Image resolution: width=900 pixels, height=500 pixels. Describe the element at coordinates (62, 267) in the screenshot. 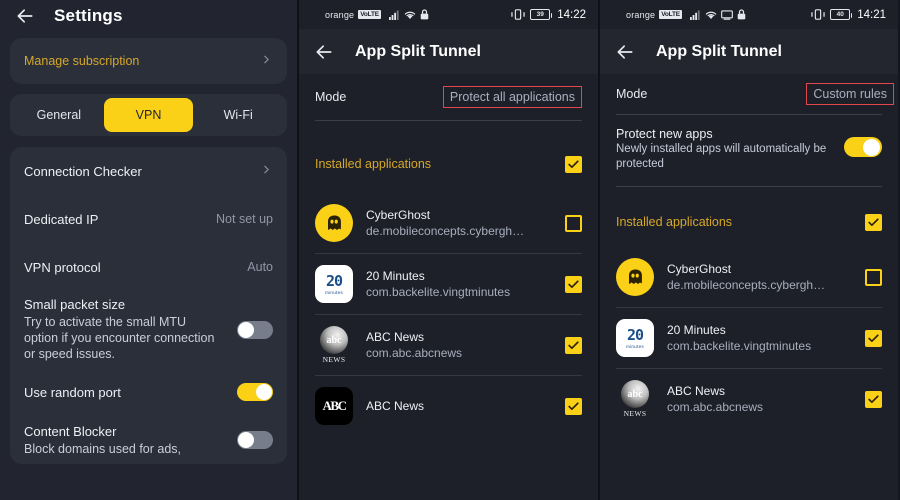

I see `vpn-protocol-label: VPN protocol` at that location.